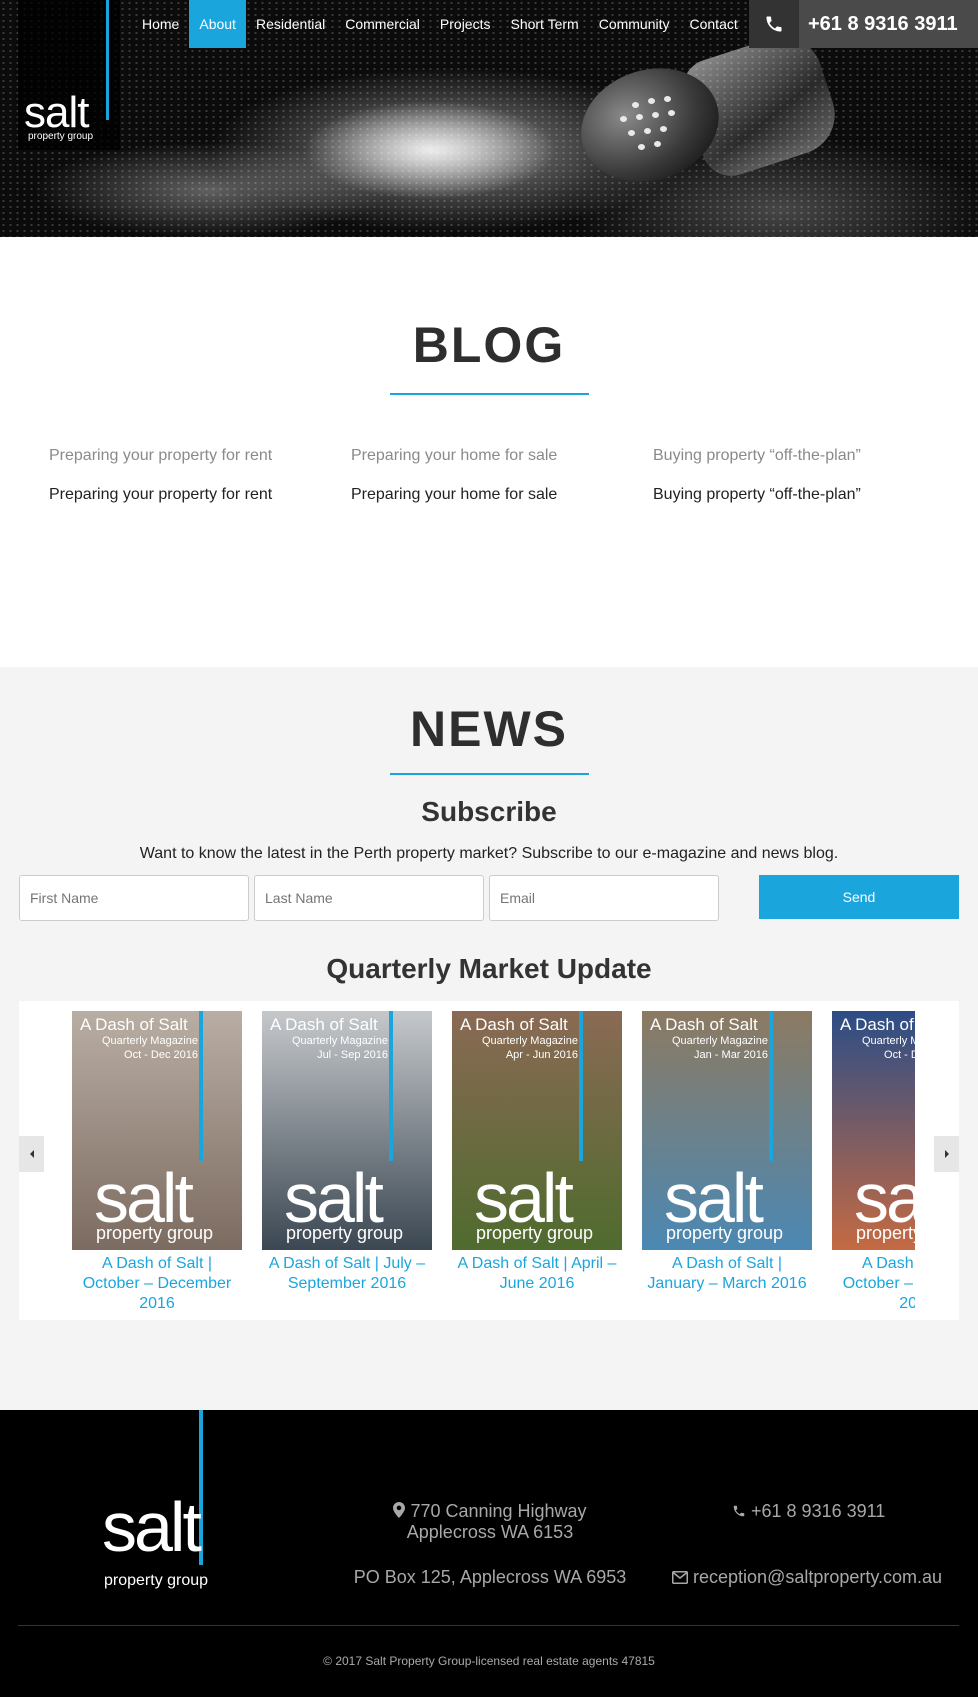 This screenshot has height=1697, width=978. Describe the element at coordinates (217, 24) in the screenshot. I see `nav-about: About` at that location.